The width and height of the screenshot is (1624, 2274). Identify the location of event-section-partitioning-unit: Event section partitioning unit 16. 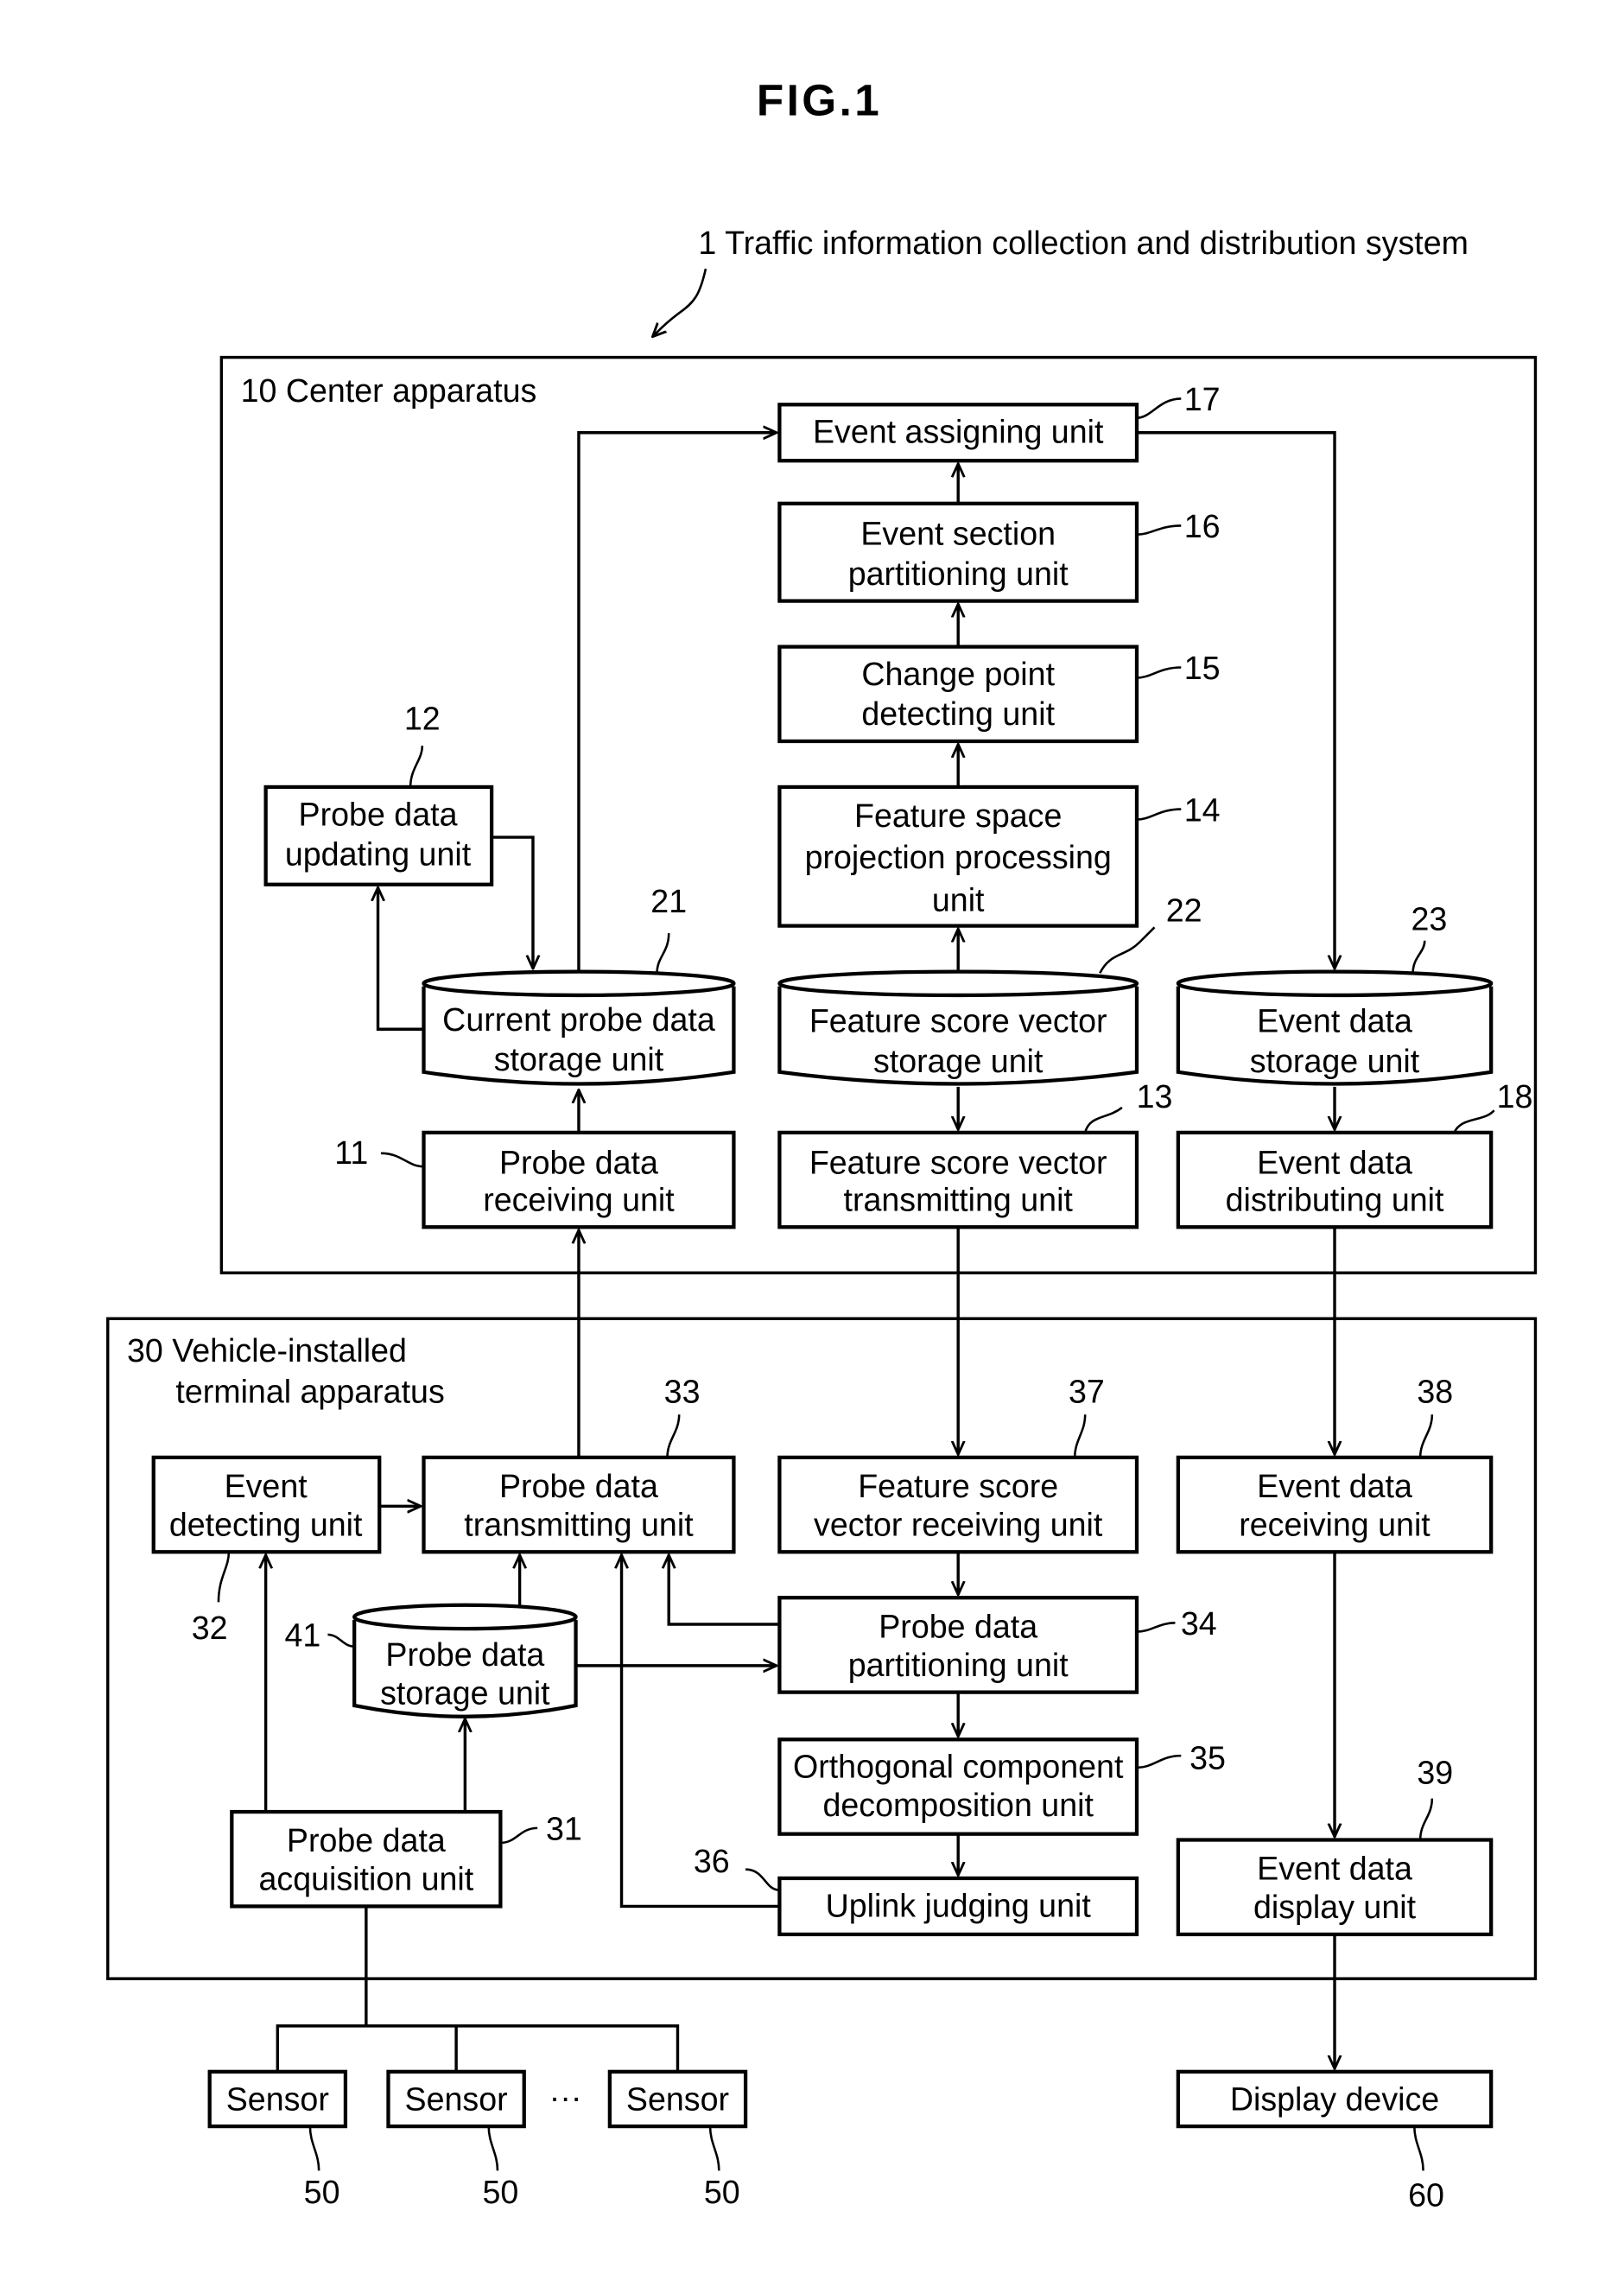
(999, 552).